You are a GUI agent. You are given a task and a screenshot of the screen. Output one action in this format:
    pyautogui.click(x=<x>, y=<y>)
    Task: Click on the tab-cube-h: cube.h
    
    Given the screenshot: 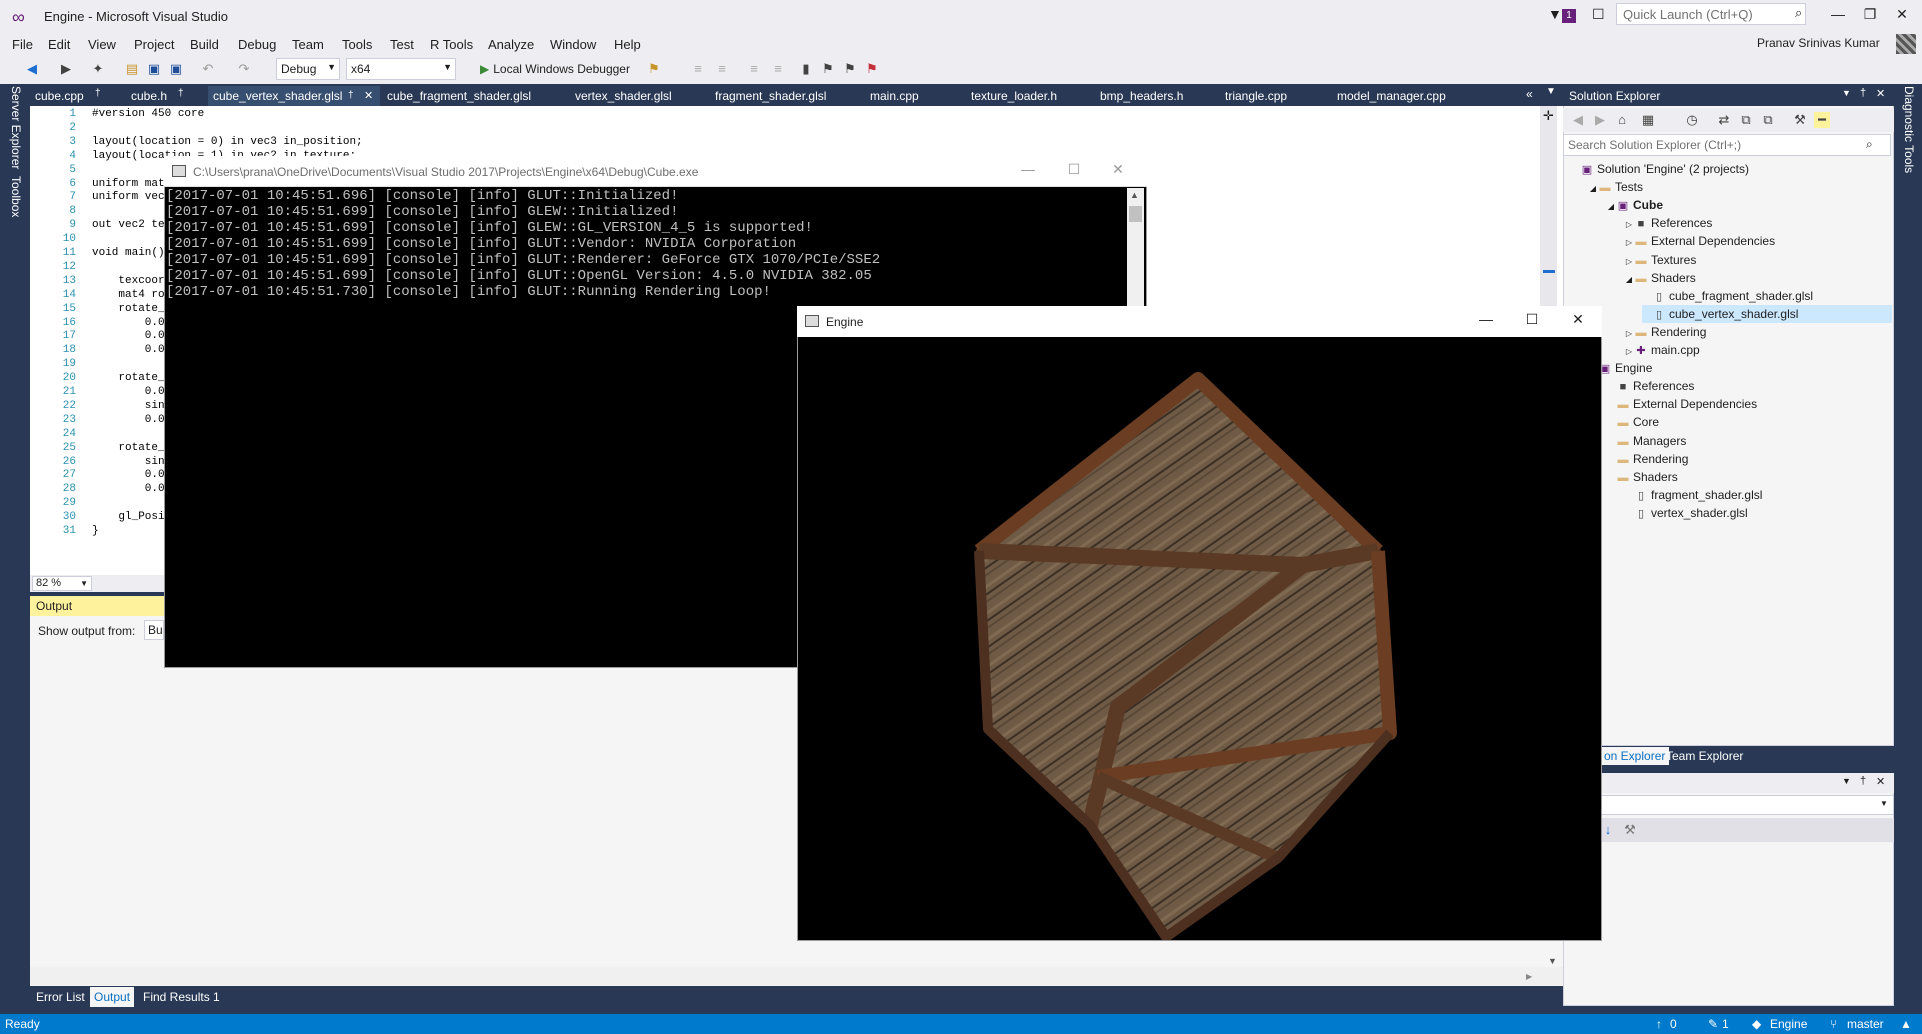 What is the action you would take?
    pyautogui.click(x=149, y=96)
    